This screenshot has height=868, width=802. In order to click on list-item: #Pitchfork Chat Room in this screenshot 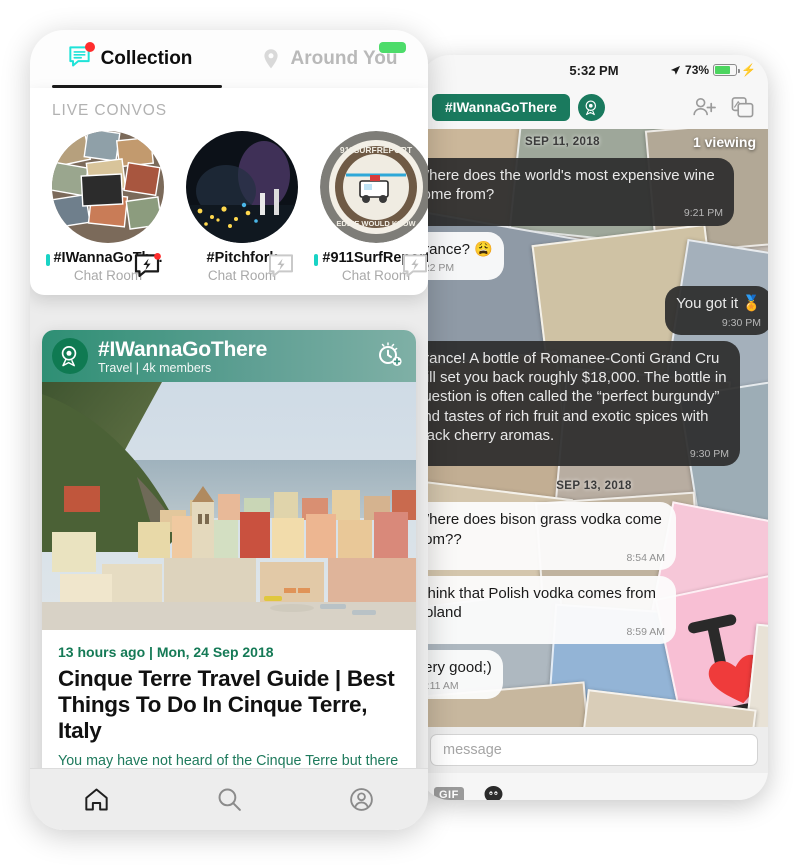, I will do `click(242, 207)`.